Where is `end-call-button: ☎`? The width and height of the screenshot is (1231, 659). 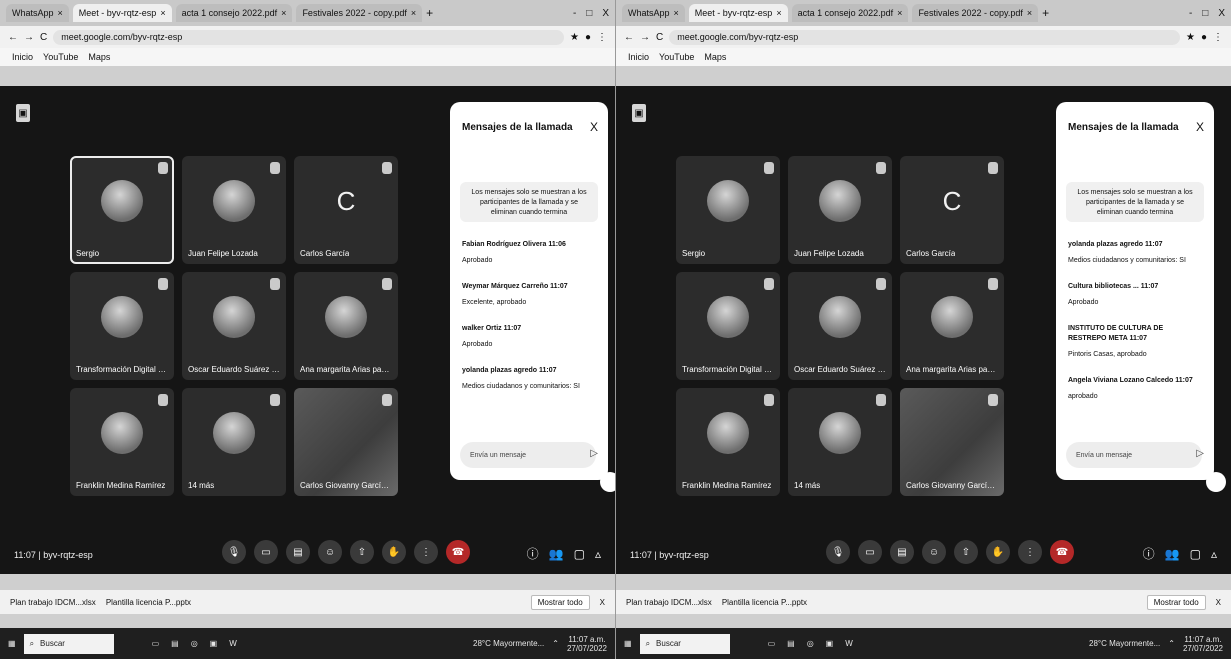
end-call-button: ☎ is located at coordinates (1062, 552).